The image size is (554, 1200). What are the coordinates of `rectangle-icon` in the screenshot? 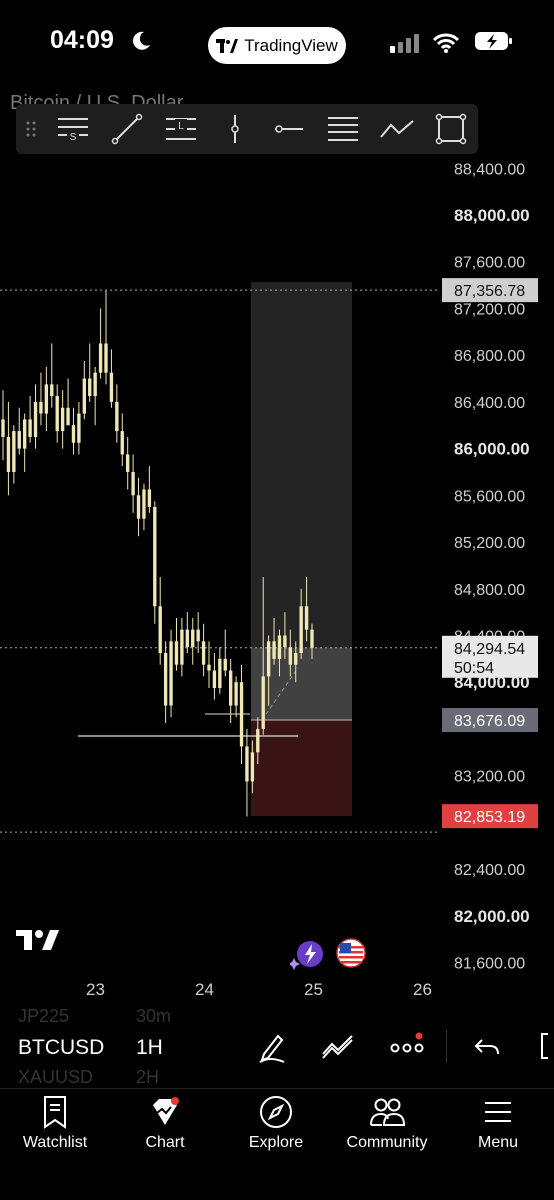 It's located at (451, 129).